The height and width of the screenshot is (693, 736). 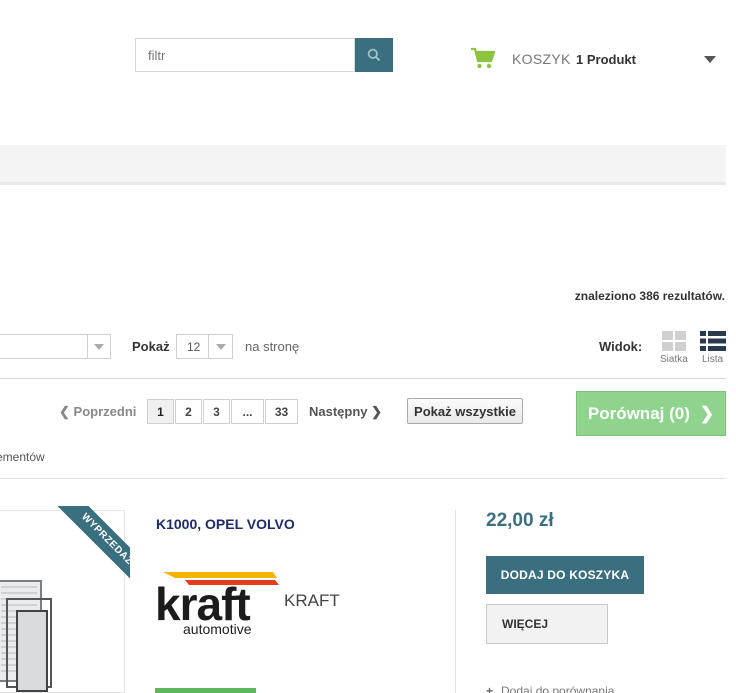 What do you see at coordinates (205, 690) in the screenshot?
I see `availability-bar` at bounding box center [205, 690].